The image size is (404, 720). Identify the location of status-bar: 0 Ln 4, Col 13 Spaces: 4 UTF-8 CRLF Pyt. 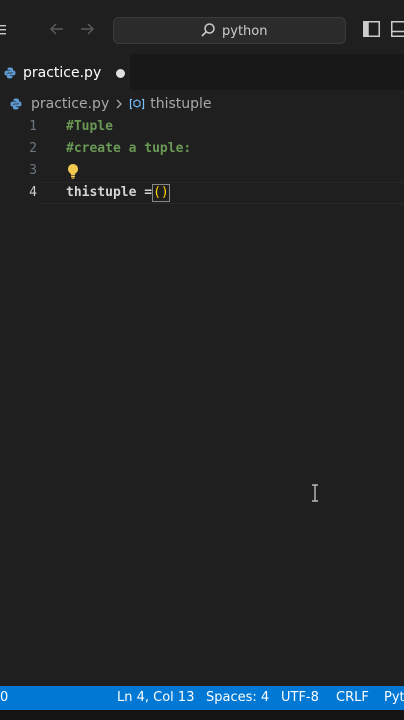
(202, 698).